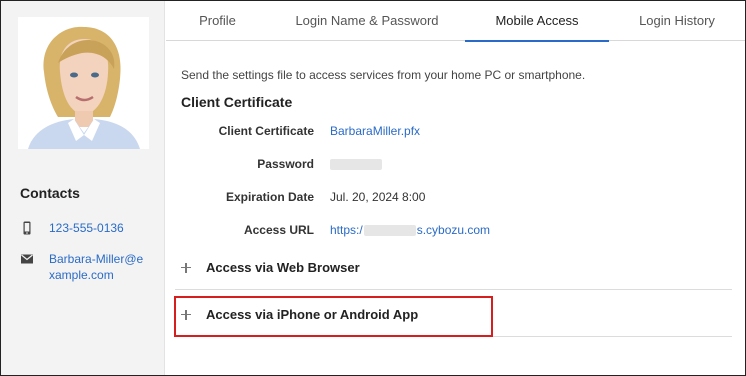 This screenshot has height=376, width=746. I want to click on phone-icon, so click(27, 228).